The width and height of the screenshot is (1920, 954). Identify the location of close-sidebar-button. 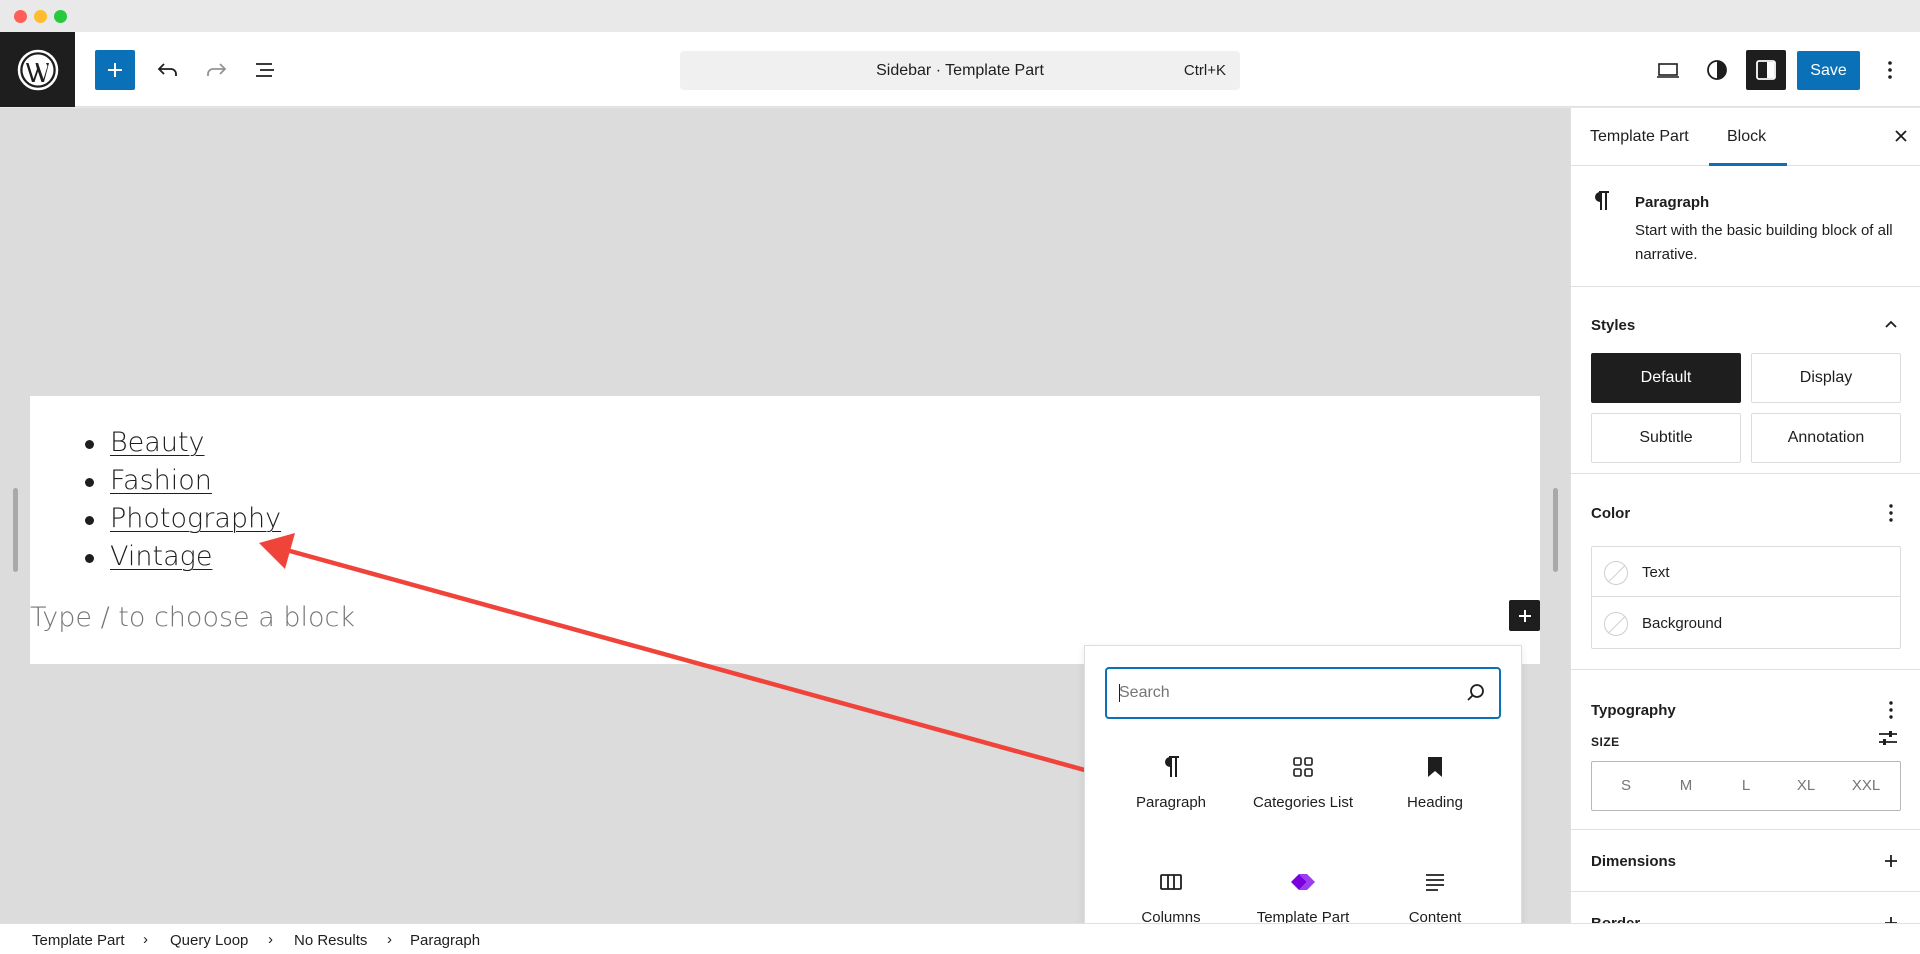
(1901, 136).